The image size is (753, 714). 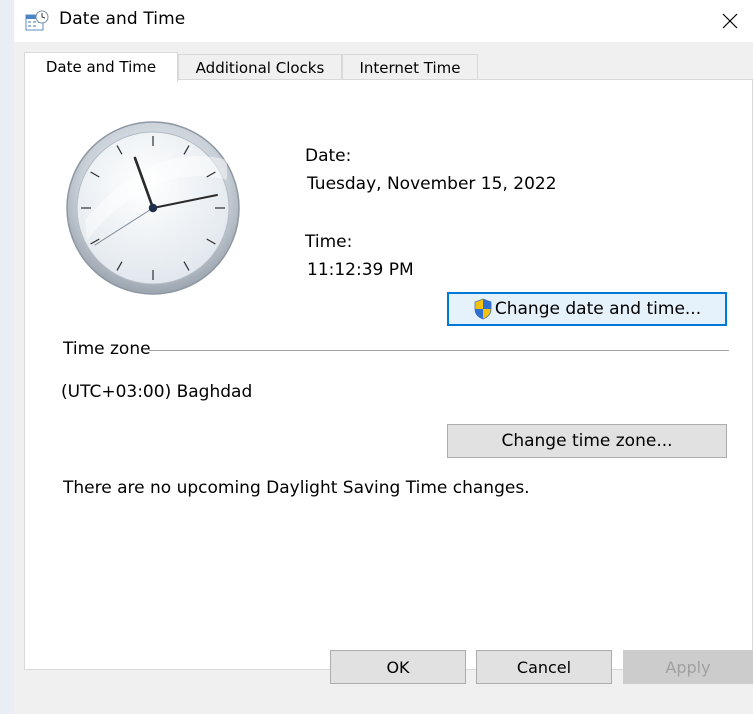 What do you see at coordinates (157, 392) in the screenshot?
I see `time-zone-value: (UTC+03:00) Baghdad` at bounding box center [157, 392].